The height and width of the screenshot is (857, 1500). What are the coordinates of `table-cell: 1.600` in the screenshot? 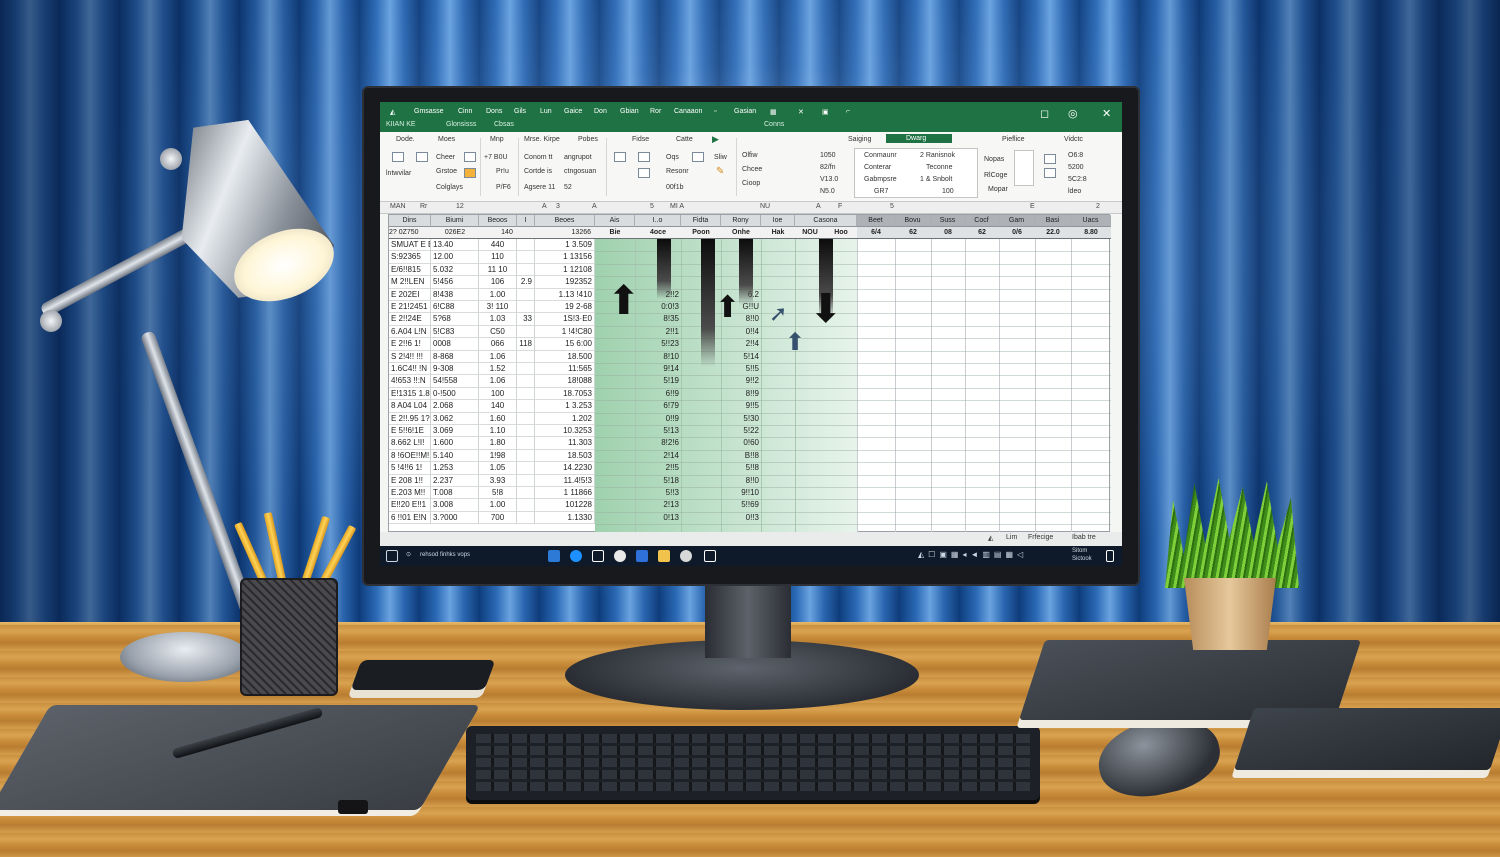 It's located at (455, 443).